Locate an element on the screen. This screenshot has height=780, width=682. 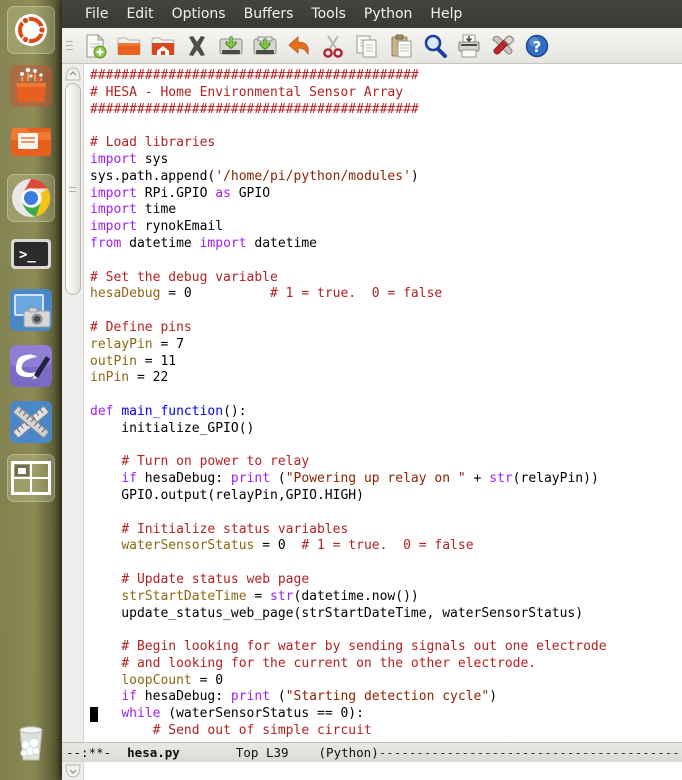
minibuffer is located at coordinates (372, 771).